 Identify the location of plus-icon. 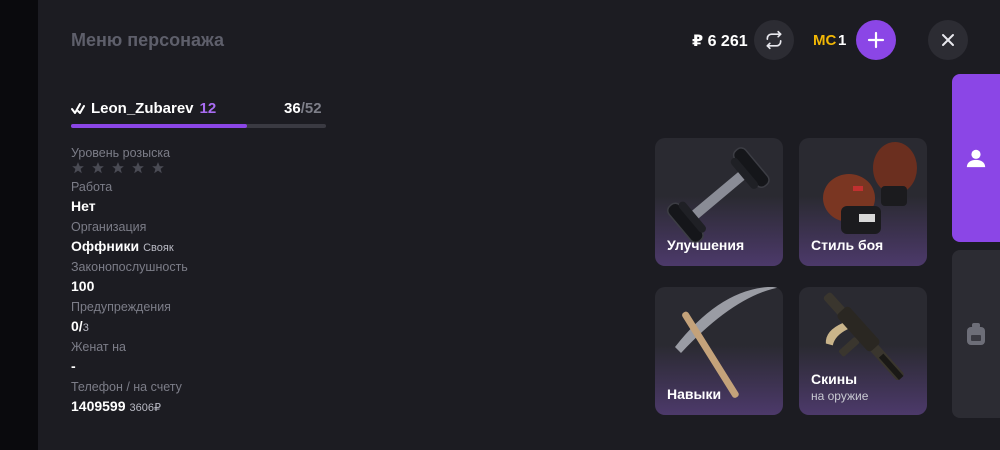
(876, 40).